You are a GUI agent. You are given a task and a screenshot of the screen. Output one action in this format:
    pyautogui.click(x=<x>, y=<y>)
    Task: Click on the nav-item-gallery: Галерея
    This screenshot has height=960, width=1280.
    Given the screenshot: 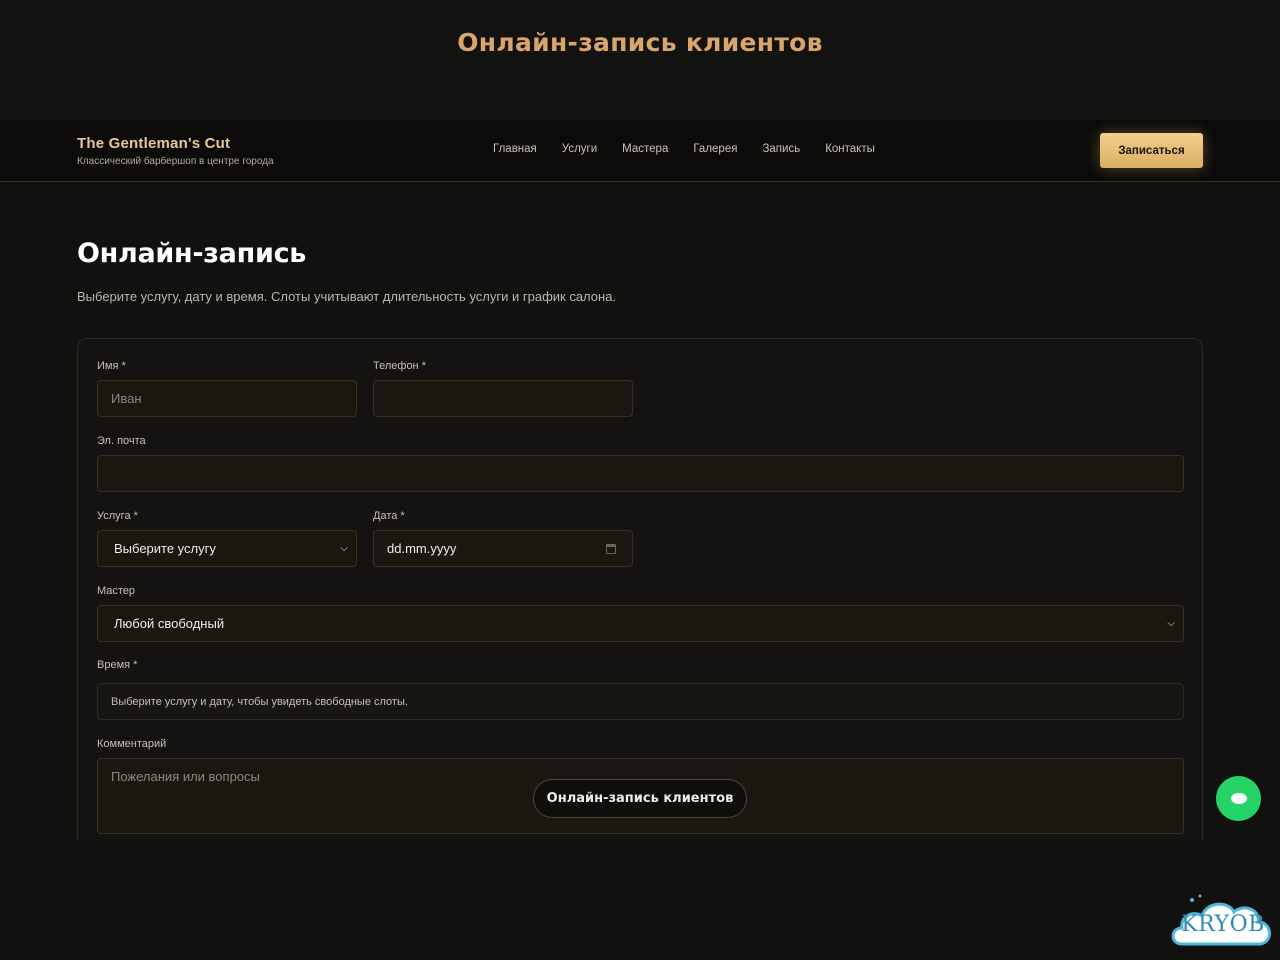 What is the action you would take?
    pyautogui.click(x=715, y=149)
    